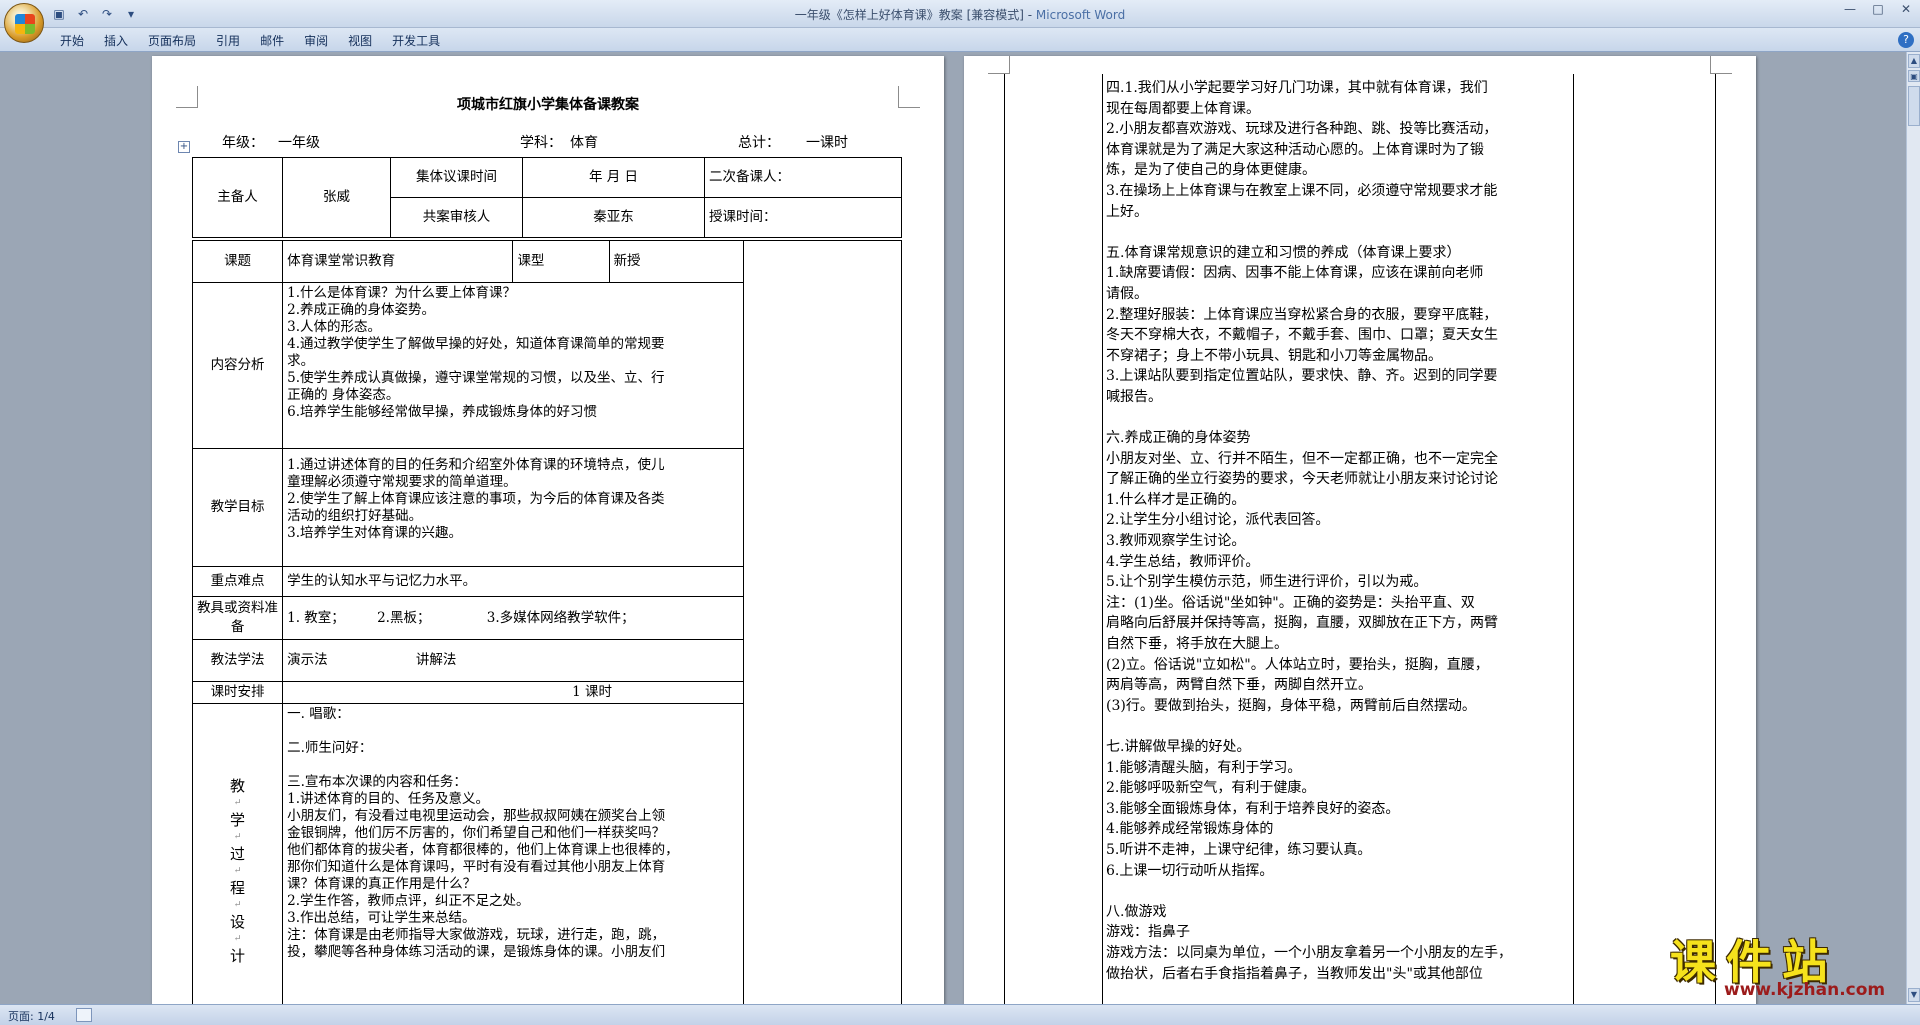  I want to click on process-line: 1.讲述体育的目的、任务及意义。, so click(388, 799).